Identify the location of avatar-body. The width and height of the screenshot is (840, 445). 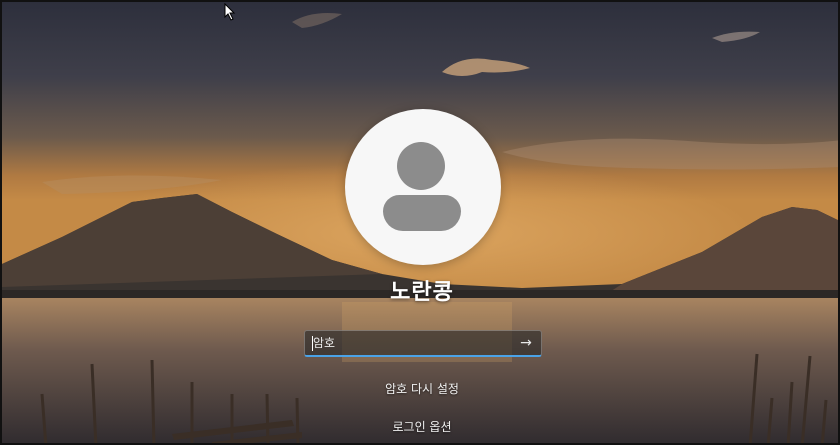
(422, 213).